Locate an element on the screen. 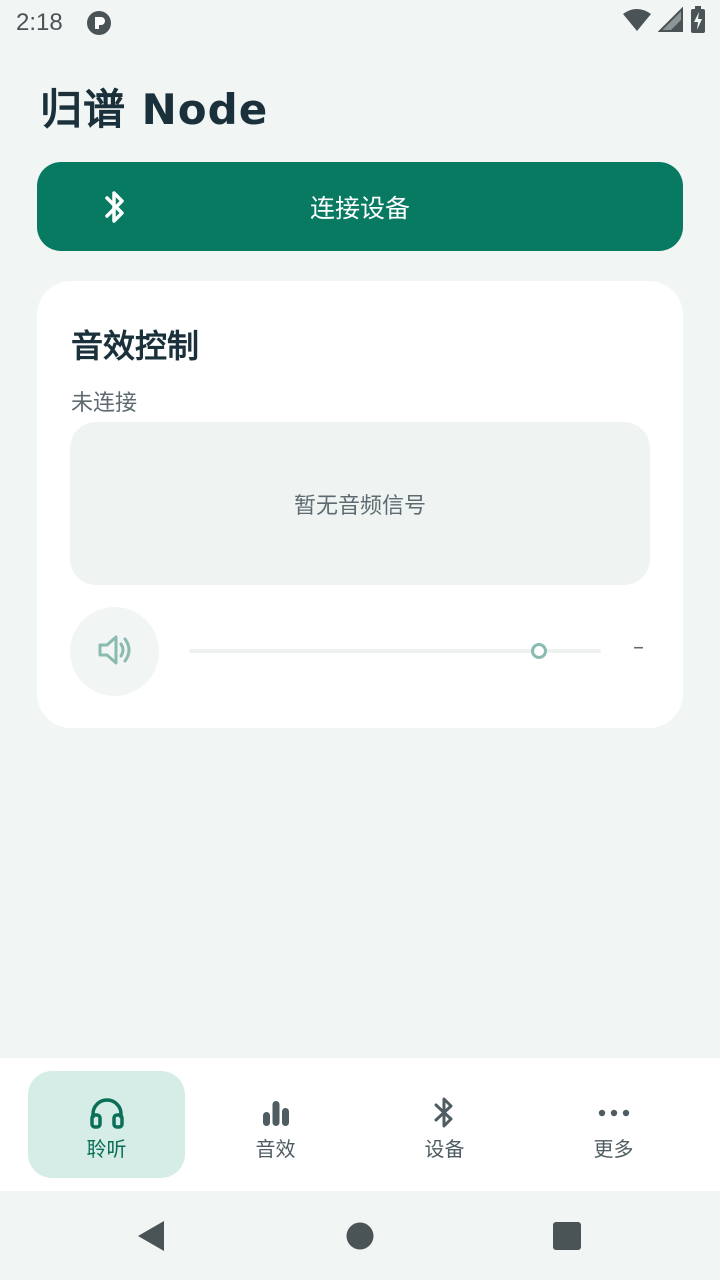  wifi-icon is located at coordinates (637, 22).